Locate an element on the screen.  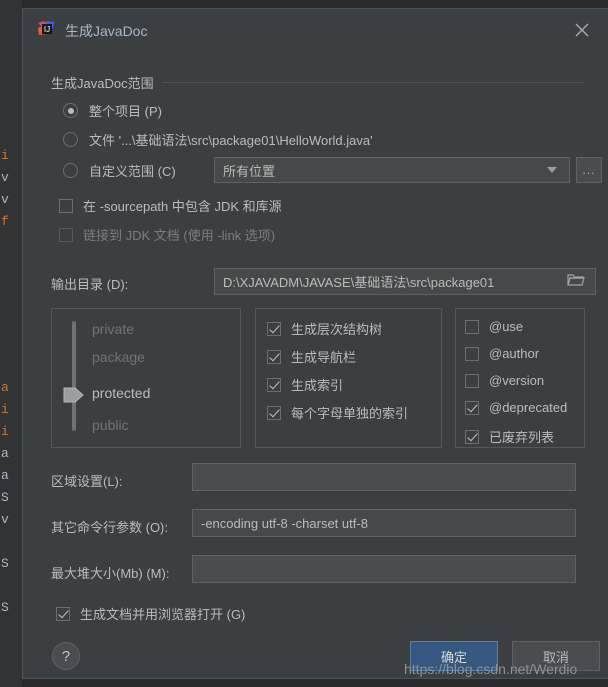
tag-option-3: @deprecated is located at coordinates (516, 407).